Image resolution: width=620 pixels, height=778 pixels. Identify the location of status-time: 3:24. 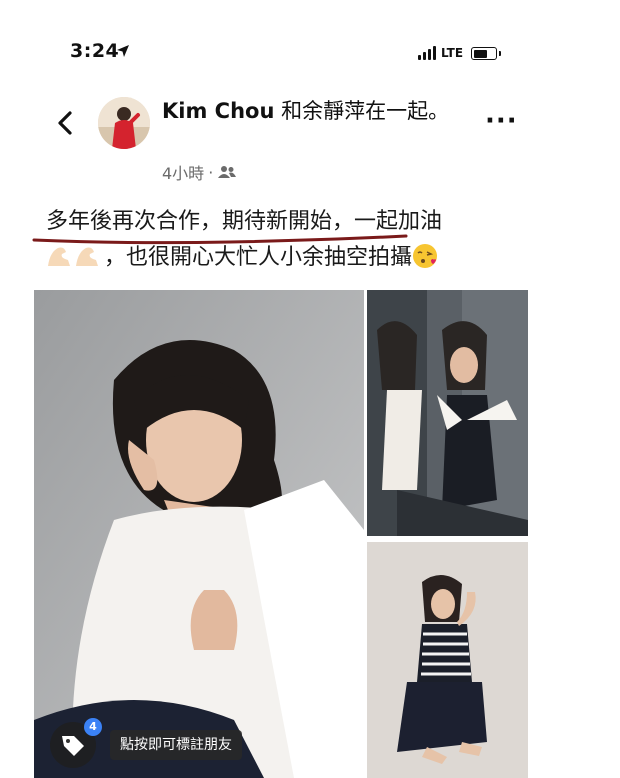
(95, 51).